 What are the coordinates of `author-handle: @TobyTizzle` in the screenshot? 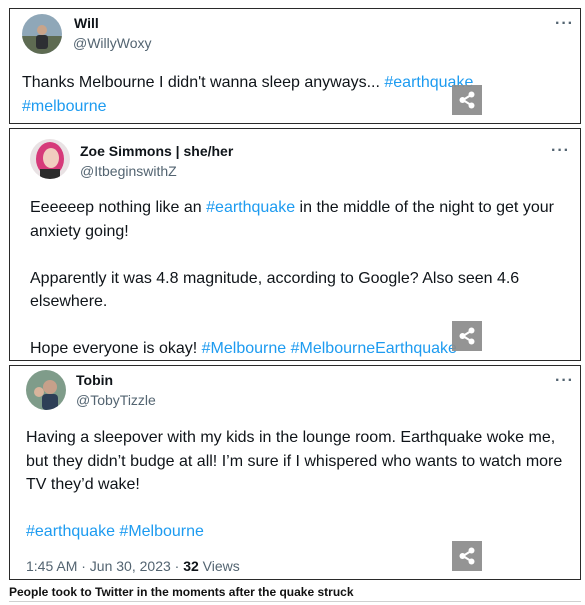 It's located at (116, 400).